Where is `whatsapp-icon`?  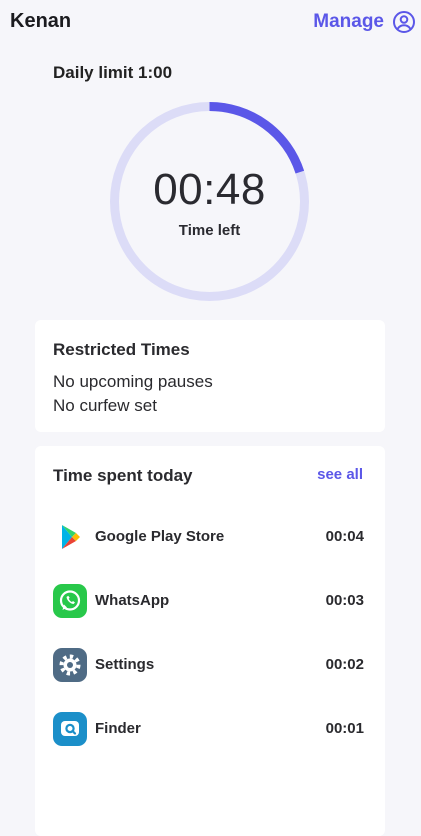 whatsapp-icon is located at coordinates (70, 601).